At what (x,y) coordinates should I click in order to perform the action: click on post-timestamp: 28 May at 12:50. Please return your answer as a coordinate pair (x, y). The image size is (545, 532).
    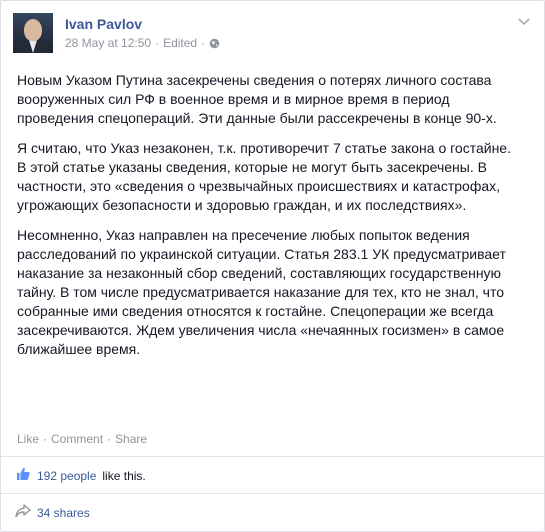
    Looking at the image, I should click on (108, 43).